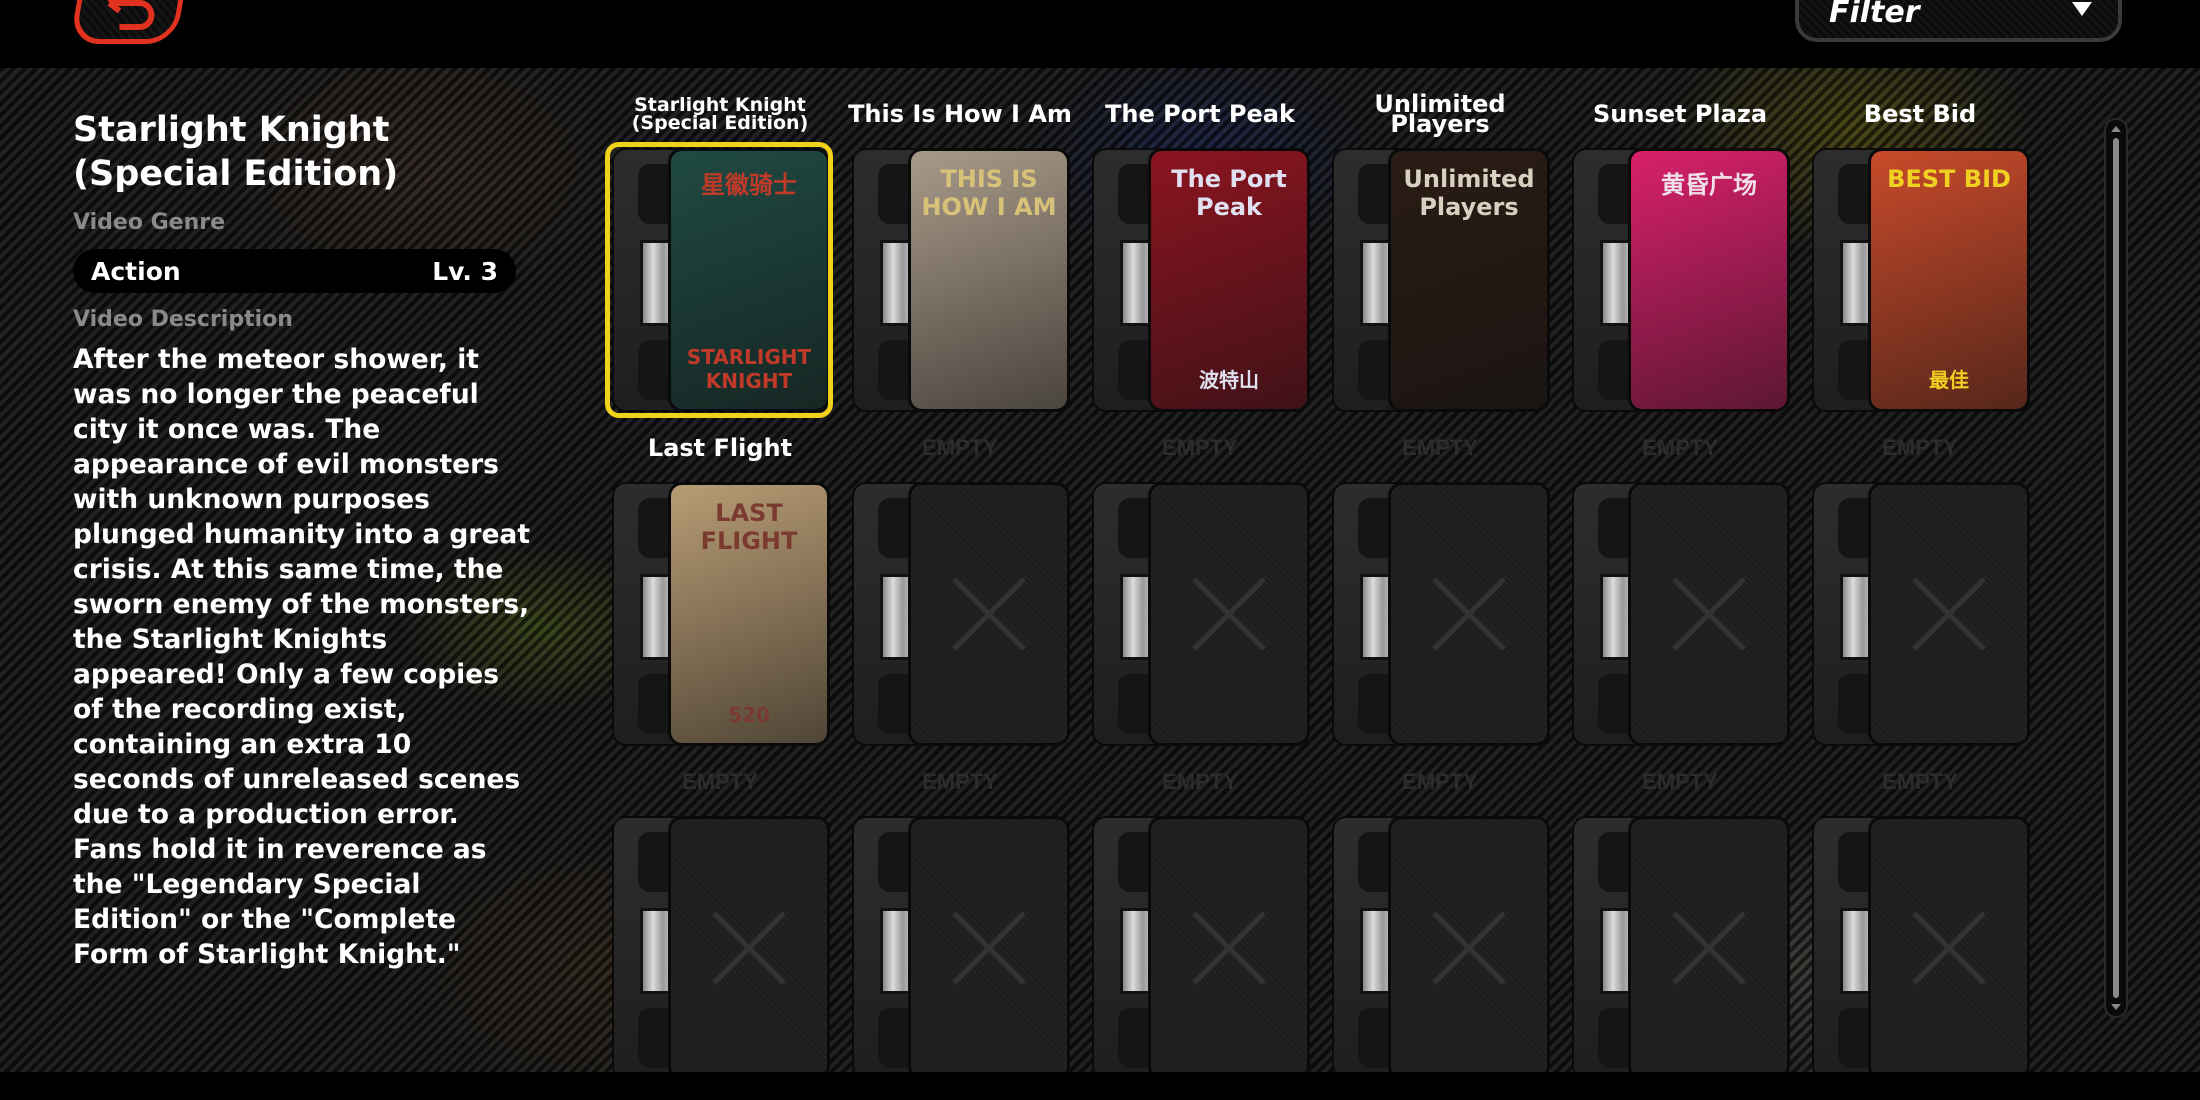 The width and height of the screenshot is (2200, 1100). I want to click on cover-art: 星徽骑士 STARLIGHT KNIGHT, so click(749, 280).